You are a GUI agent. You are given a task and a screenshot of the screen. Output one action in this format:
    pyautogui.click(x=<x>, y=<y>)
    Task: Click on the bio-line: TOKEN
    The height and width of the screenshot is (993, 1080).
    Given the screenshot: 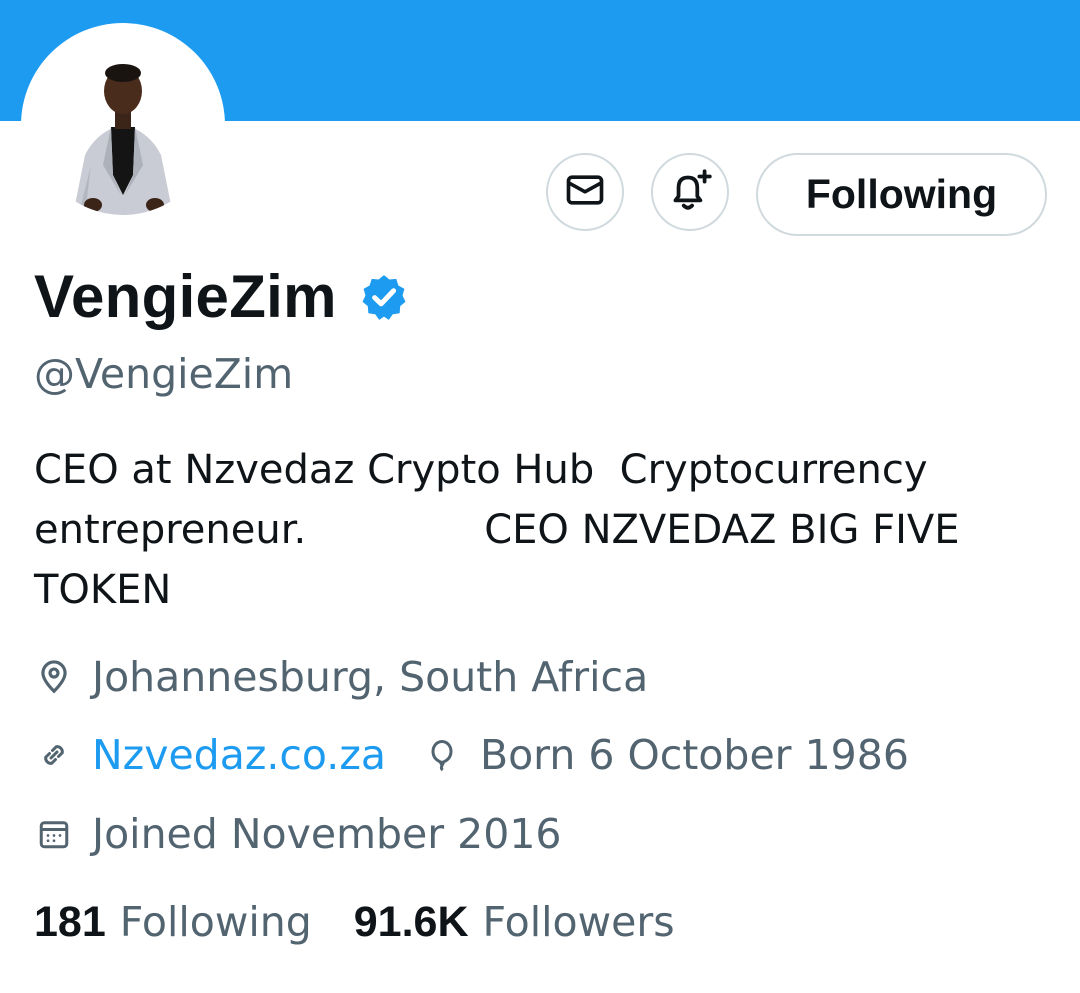 What is the action you would take?
    pyautogui.click(x=103, y=590)
    